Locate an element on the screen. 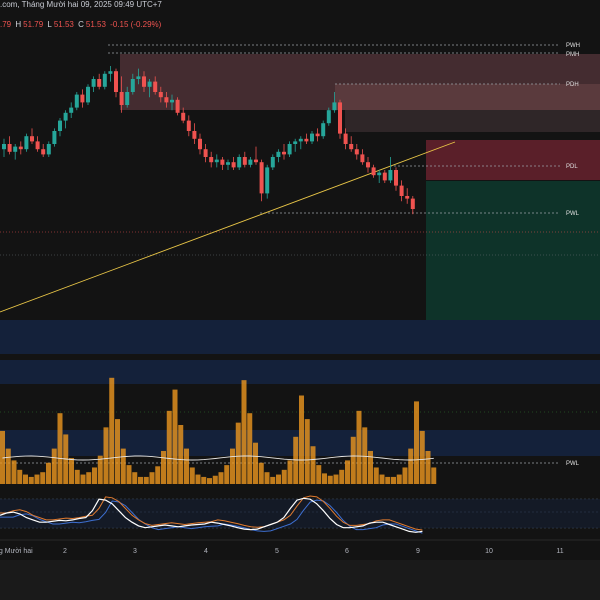 This screenshot has width=600, height=600. time-axis-label: 5 is located at coordinates (277, 551).